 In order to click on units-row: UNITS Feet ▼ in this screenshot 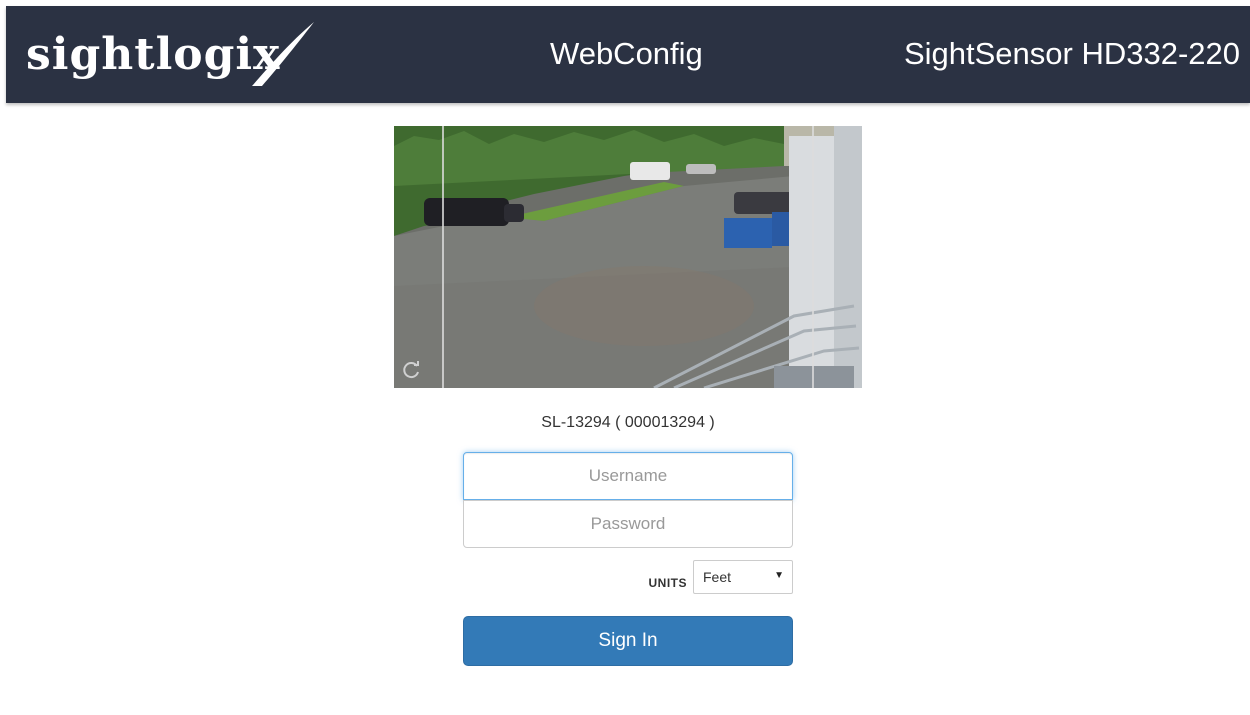, I will do `click(628, 577)`.